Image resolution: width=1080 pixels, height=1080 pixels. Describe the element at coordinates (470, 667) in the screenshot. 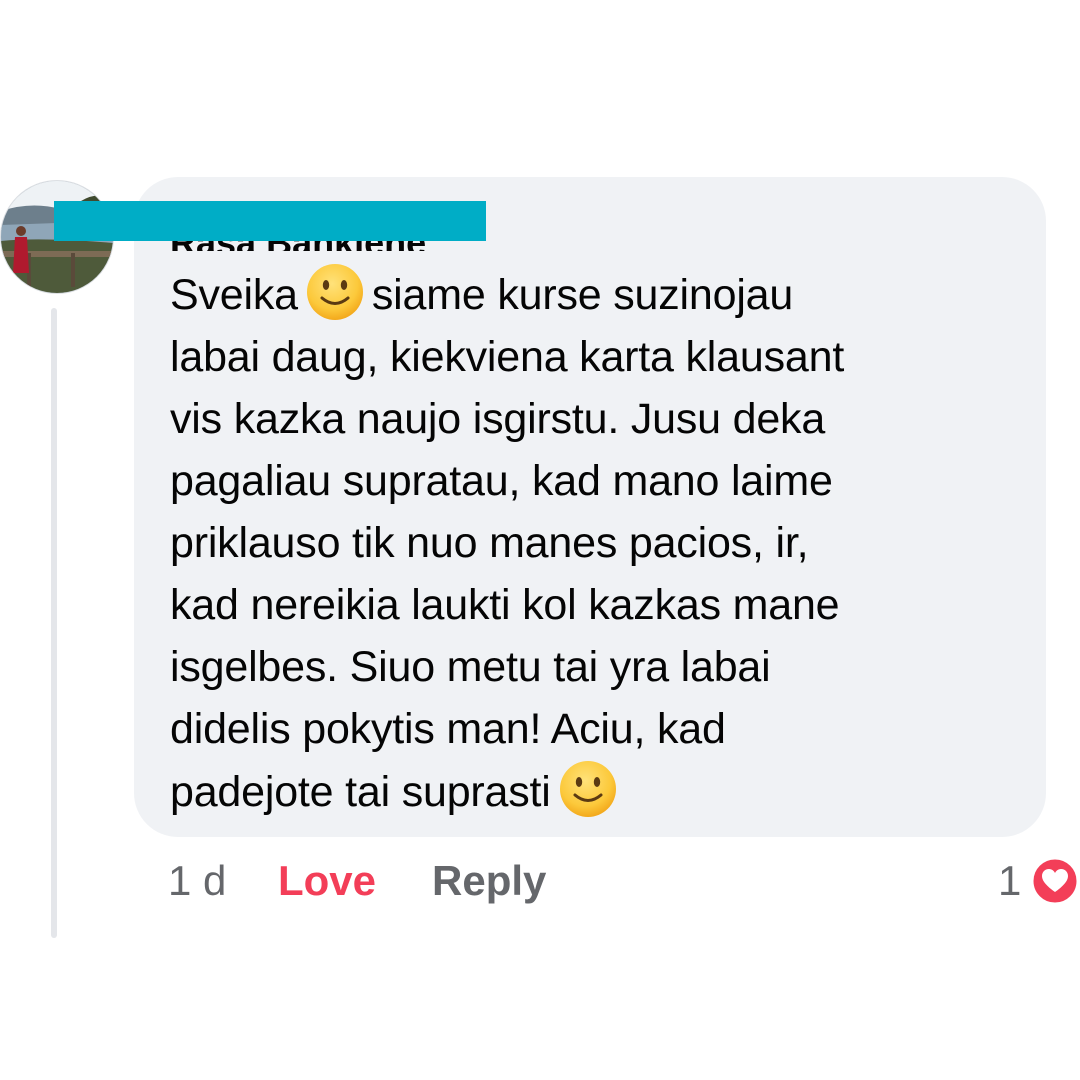

I see `comment-line-7: isgelbes. Siuo metu tai yra labai` at that location.